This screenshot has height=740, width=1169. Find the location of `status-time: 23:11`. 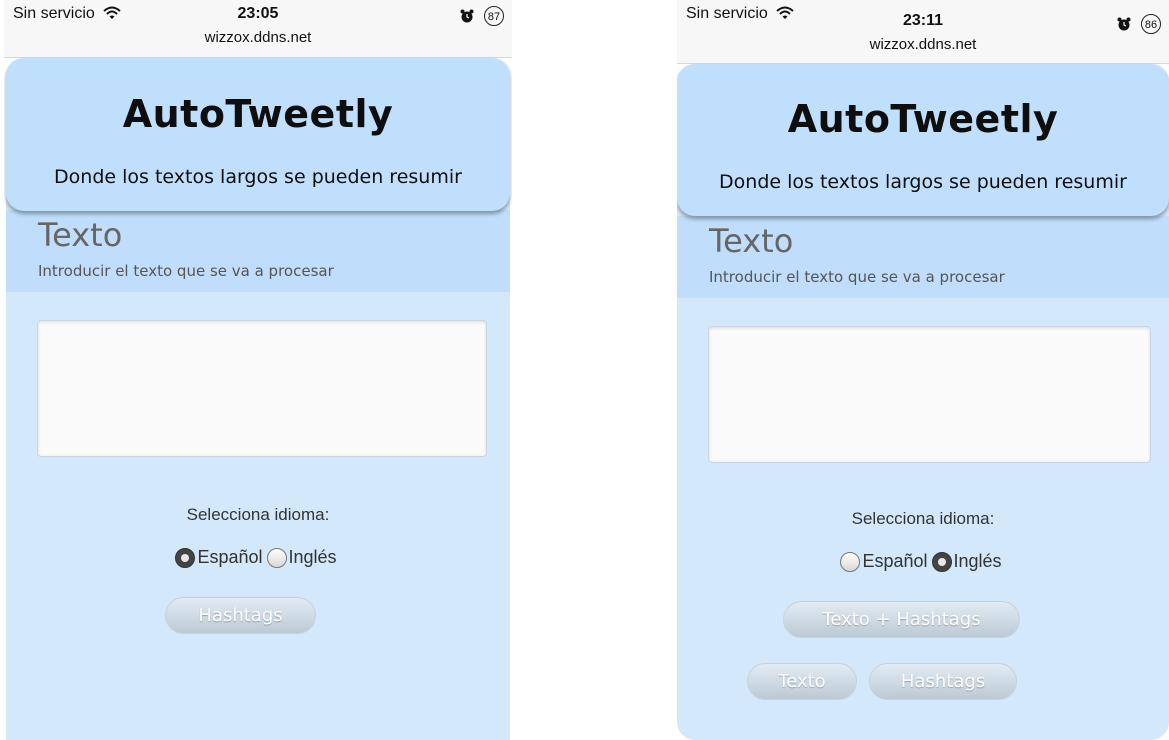

status-time: 23:11 is located at coordinates (923, 20).